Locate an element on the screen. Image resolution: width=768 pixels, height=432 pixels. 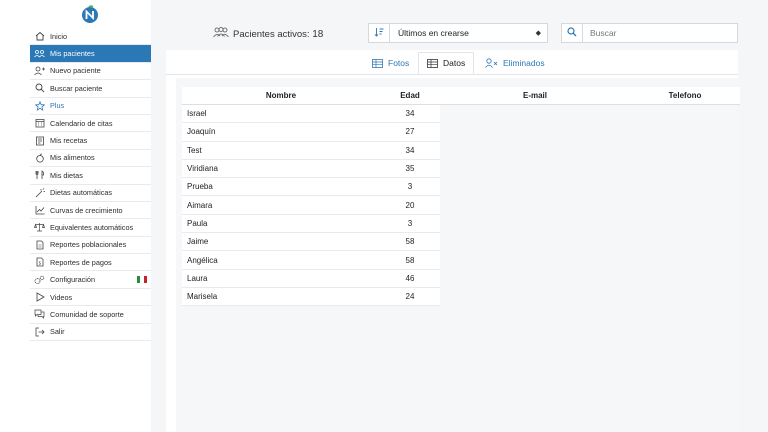
search-input is located at coordinates (657, 33).